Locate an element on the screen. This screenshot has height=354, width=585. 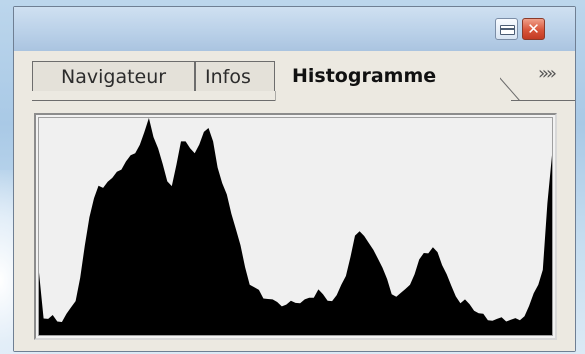
tab-label: Histogramme is located at coordinates (364, 76).